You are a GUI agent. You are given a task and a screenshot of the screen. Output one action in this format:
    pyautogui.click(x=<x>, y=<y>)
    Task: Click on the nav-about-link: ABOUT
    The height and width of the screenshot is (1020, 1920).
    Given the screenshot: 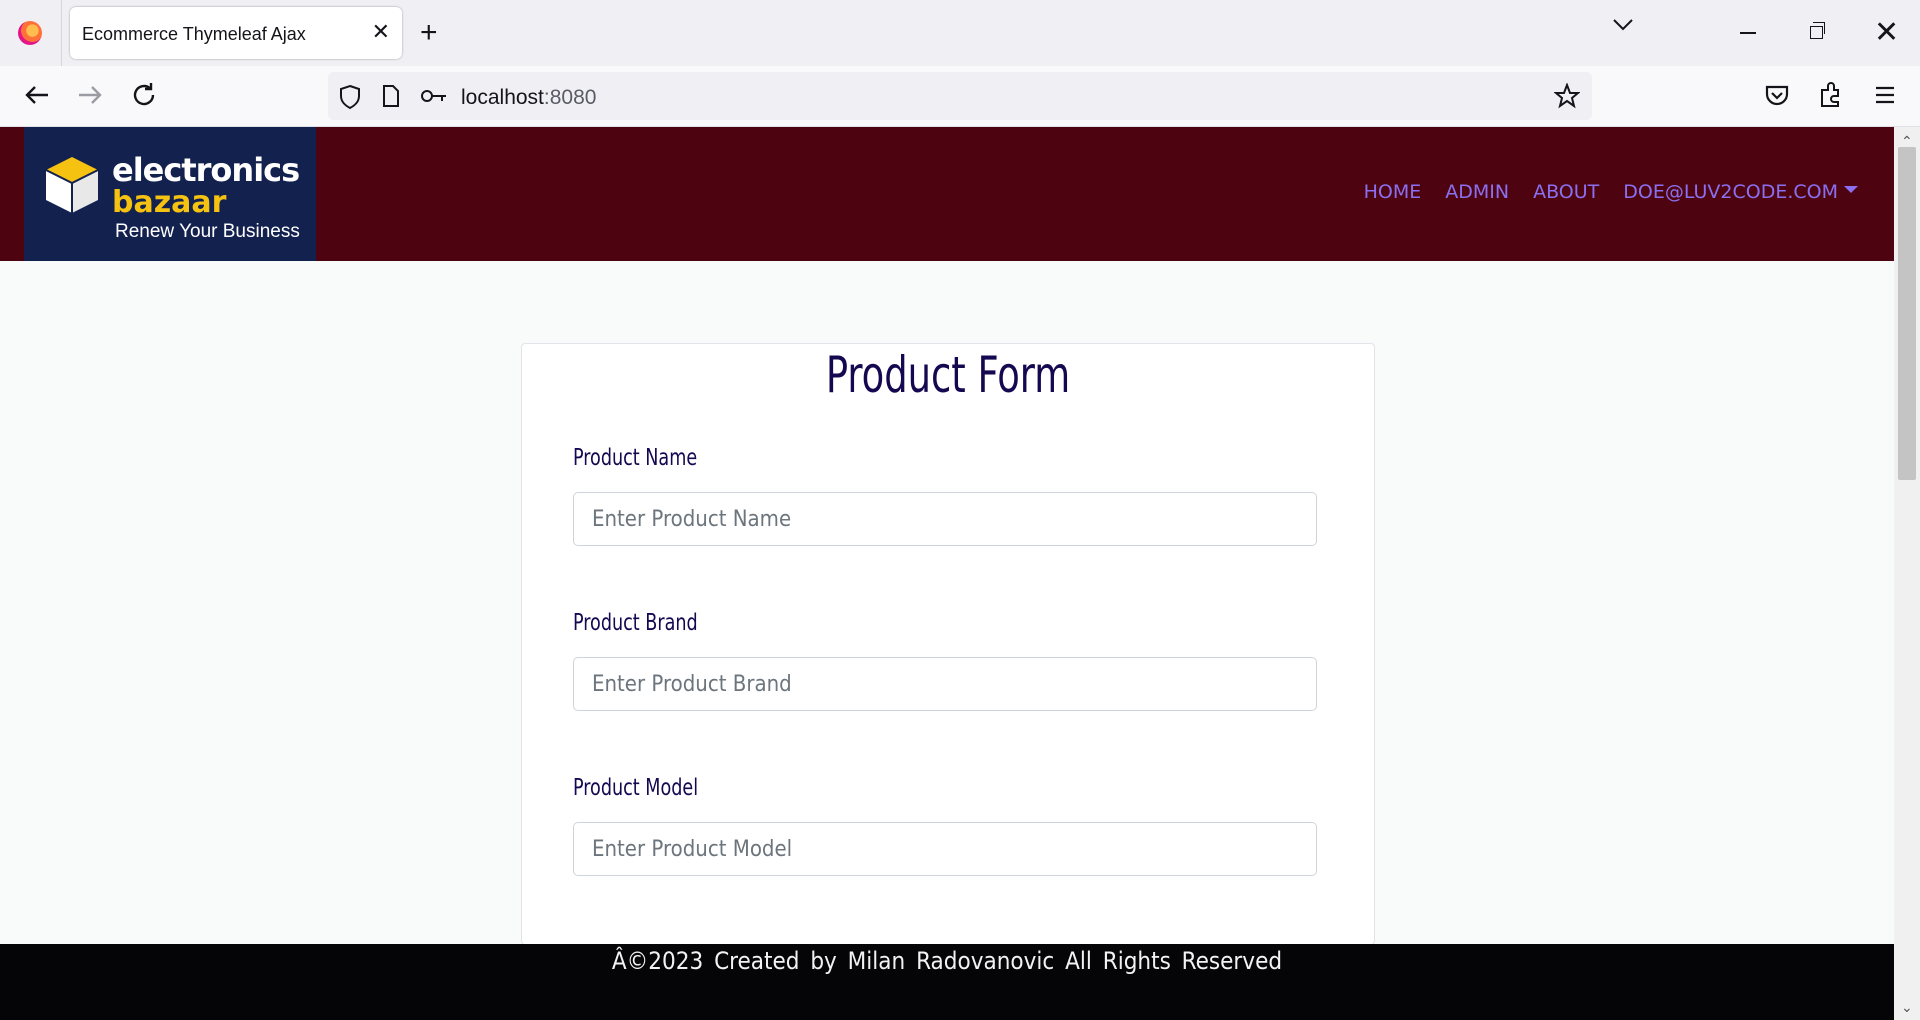 What is the action you would take?
    pyautogui.click(x=1566, y=192)
    